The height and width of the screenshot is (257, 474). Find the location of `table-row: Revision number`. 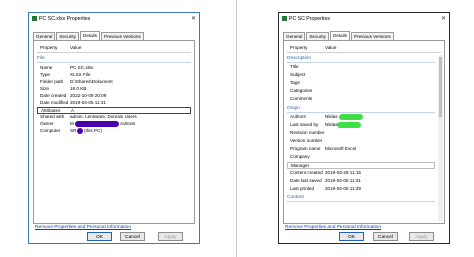

table-row: Revision number is located at coordinates (364, 133).